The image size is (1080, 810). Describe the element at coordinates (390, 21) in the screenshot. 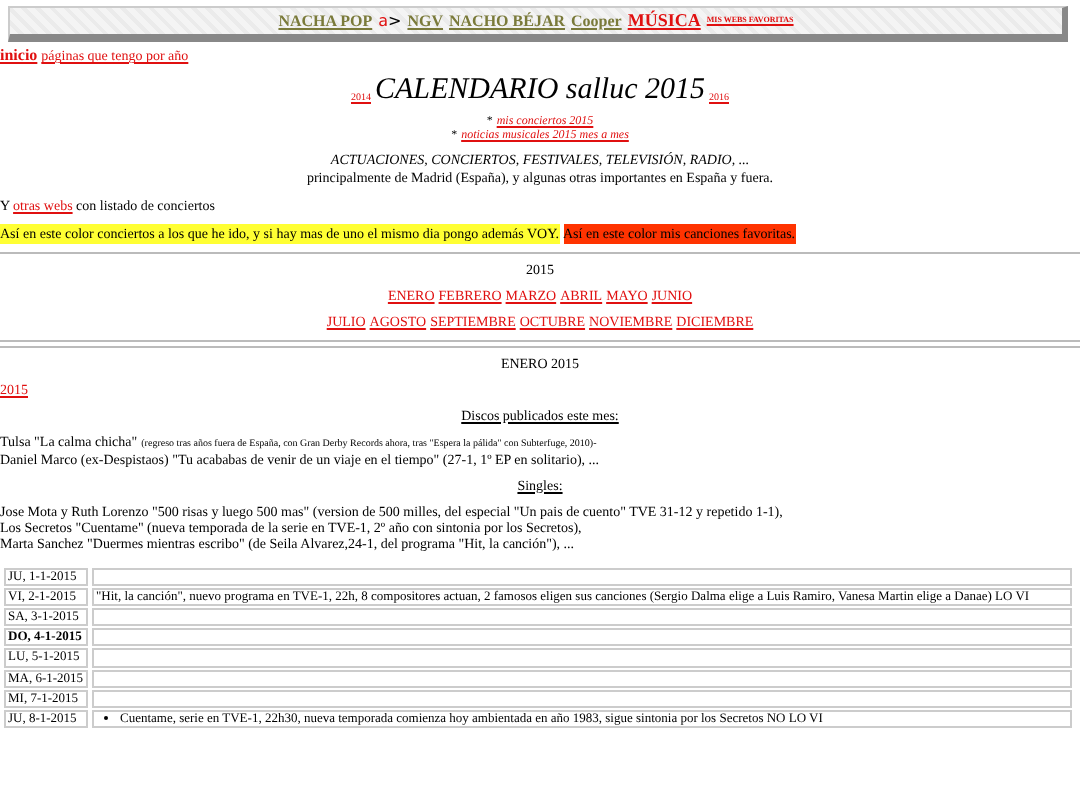

I see `logo-link: a>` at that location.